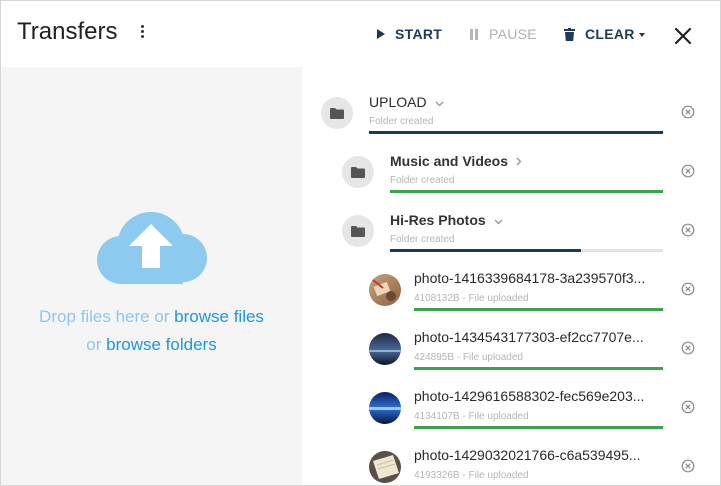 The width and height of the screenshot is (721, 486). I want to click on transfer-name-row: UPLOAD, so click(406, 102).